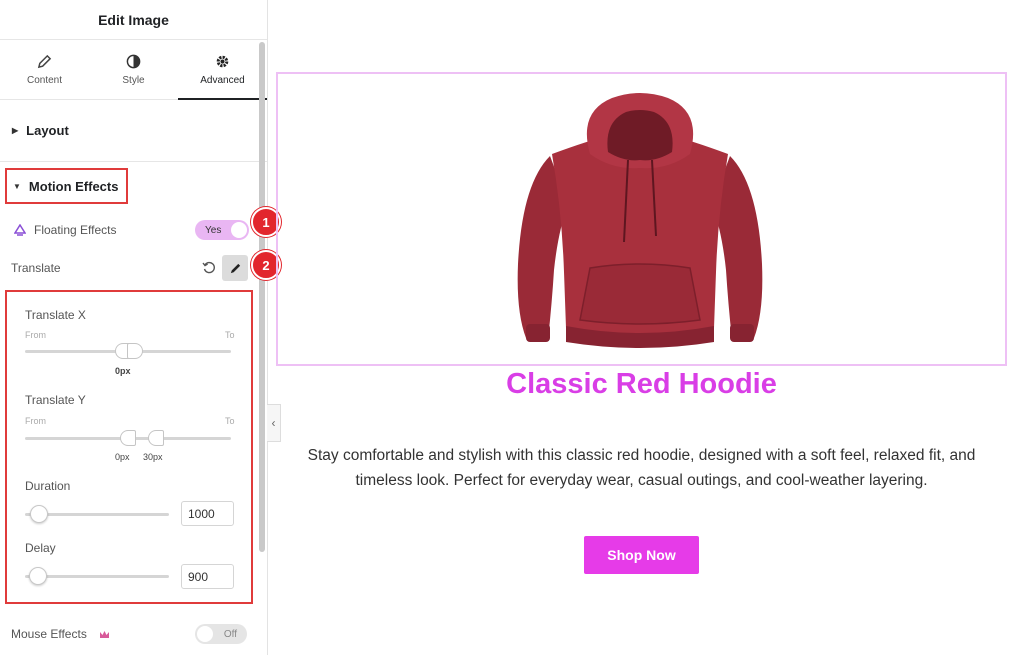 This screenshot has width=1024, height=655. I want to click on floating-effects-label: Floating Effects, so click(75, 230).